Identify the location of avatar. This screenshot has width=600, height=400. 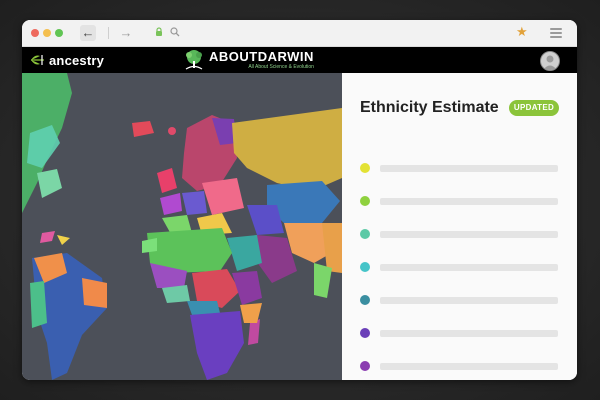
(550, 61).